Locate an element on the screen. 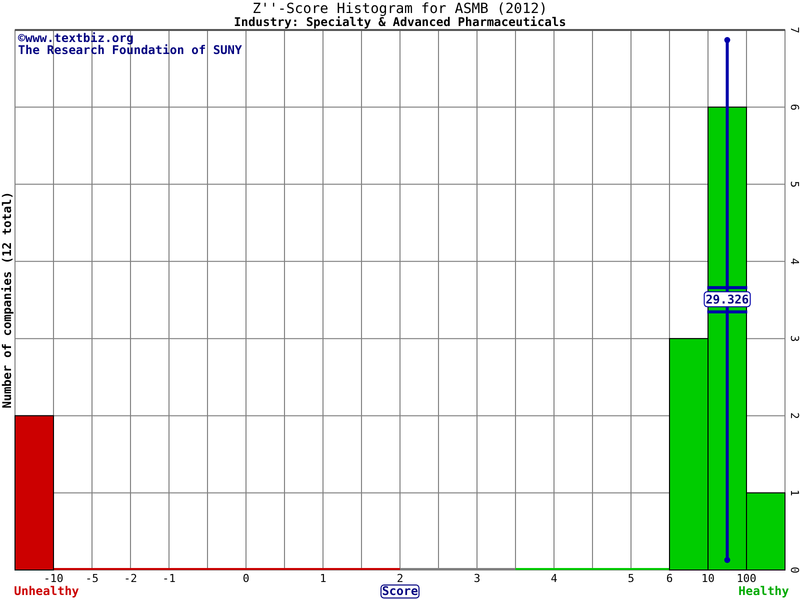 The height and width of the screenshot is (600, 800). chart-subtitle: Industry: Specialty & Advanced Pharmaceuticals is located at coordinates (400, 22).